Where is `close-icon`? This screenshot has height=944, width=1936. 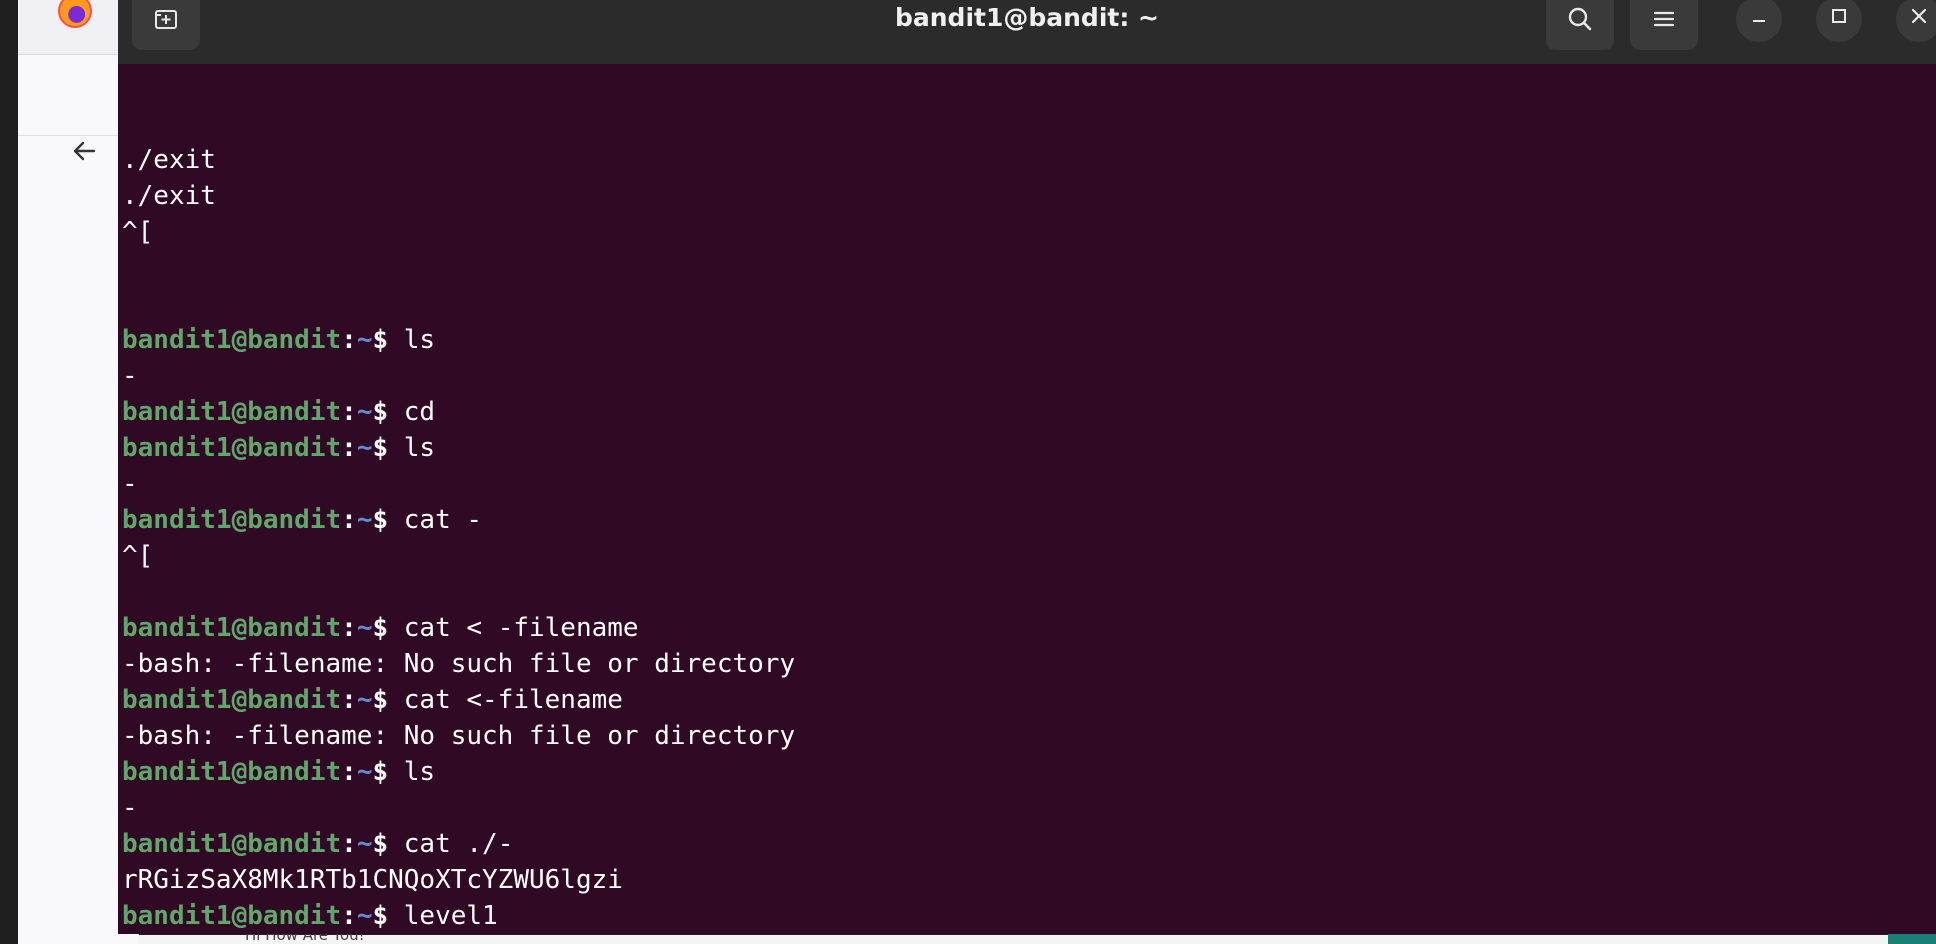 close-icon is located at coordinates (1919, 19).